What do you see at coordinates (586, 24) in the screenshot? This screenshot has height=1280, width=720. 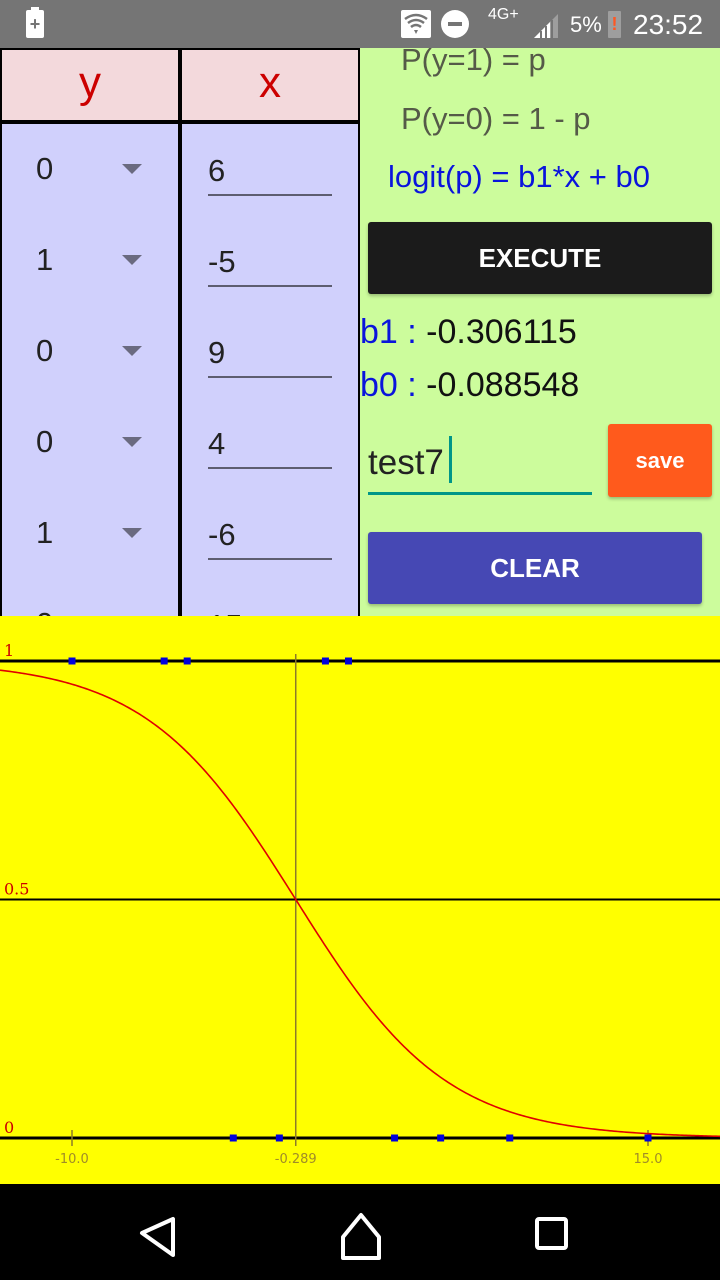 I see `battery-percent: 5%` at bounding box center [586, 24].